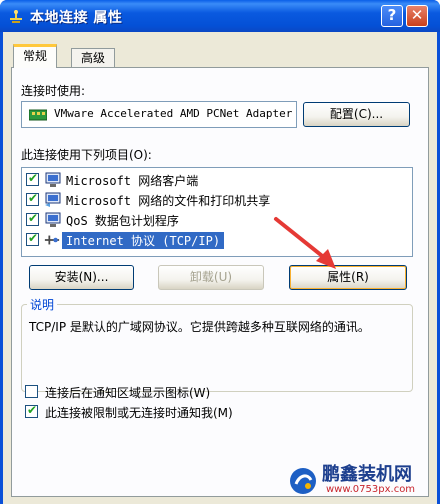 Image resolution: width=440 pixels, height=504 pixels. Describe the element at coordinates (168, 201) in the screenshot. I see `item-label: Microsoft 网络的文件和打印机共享` at that location.